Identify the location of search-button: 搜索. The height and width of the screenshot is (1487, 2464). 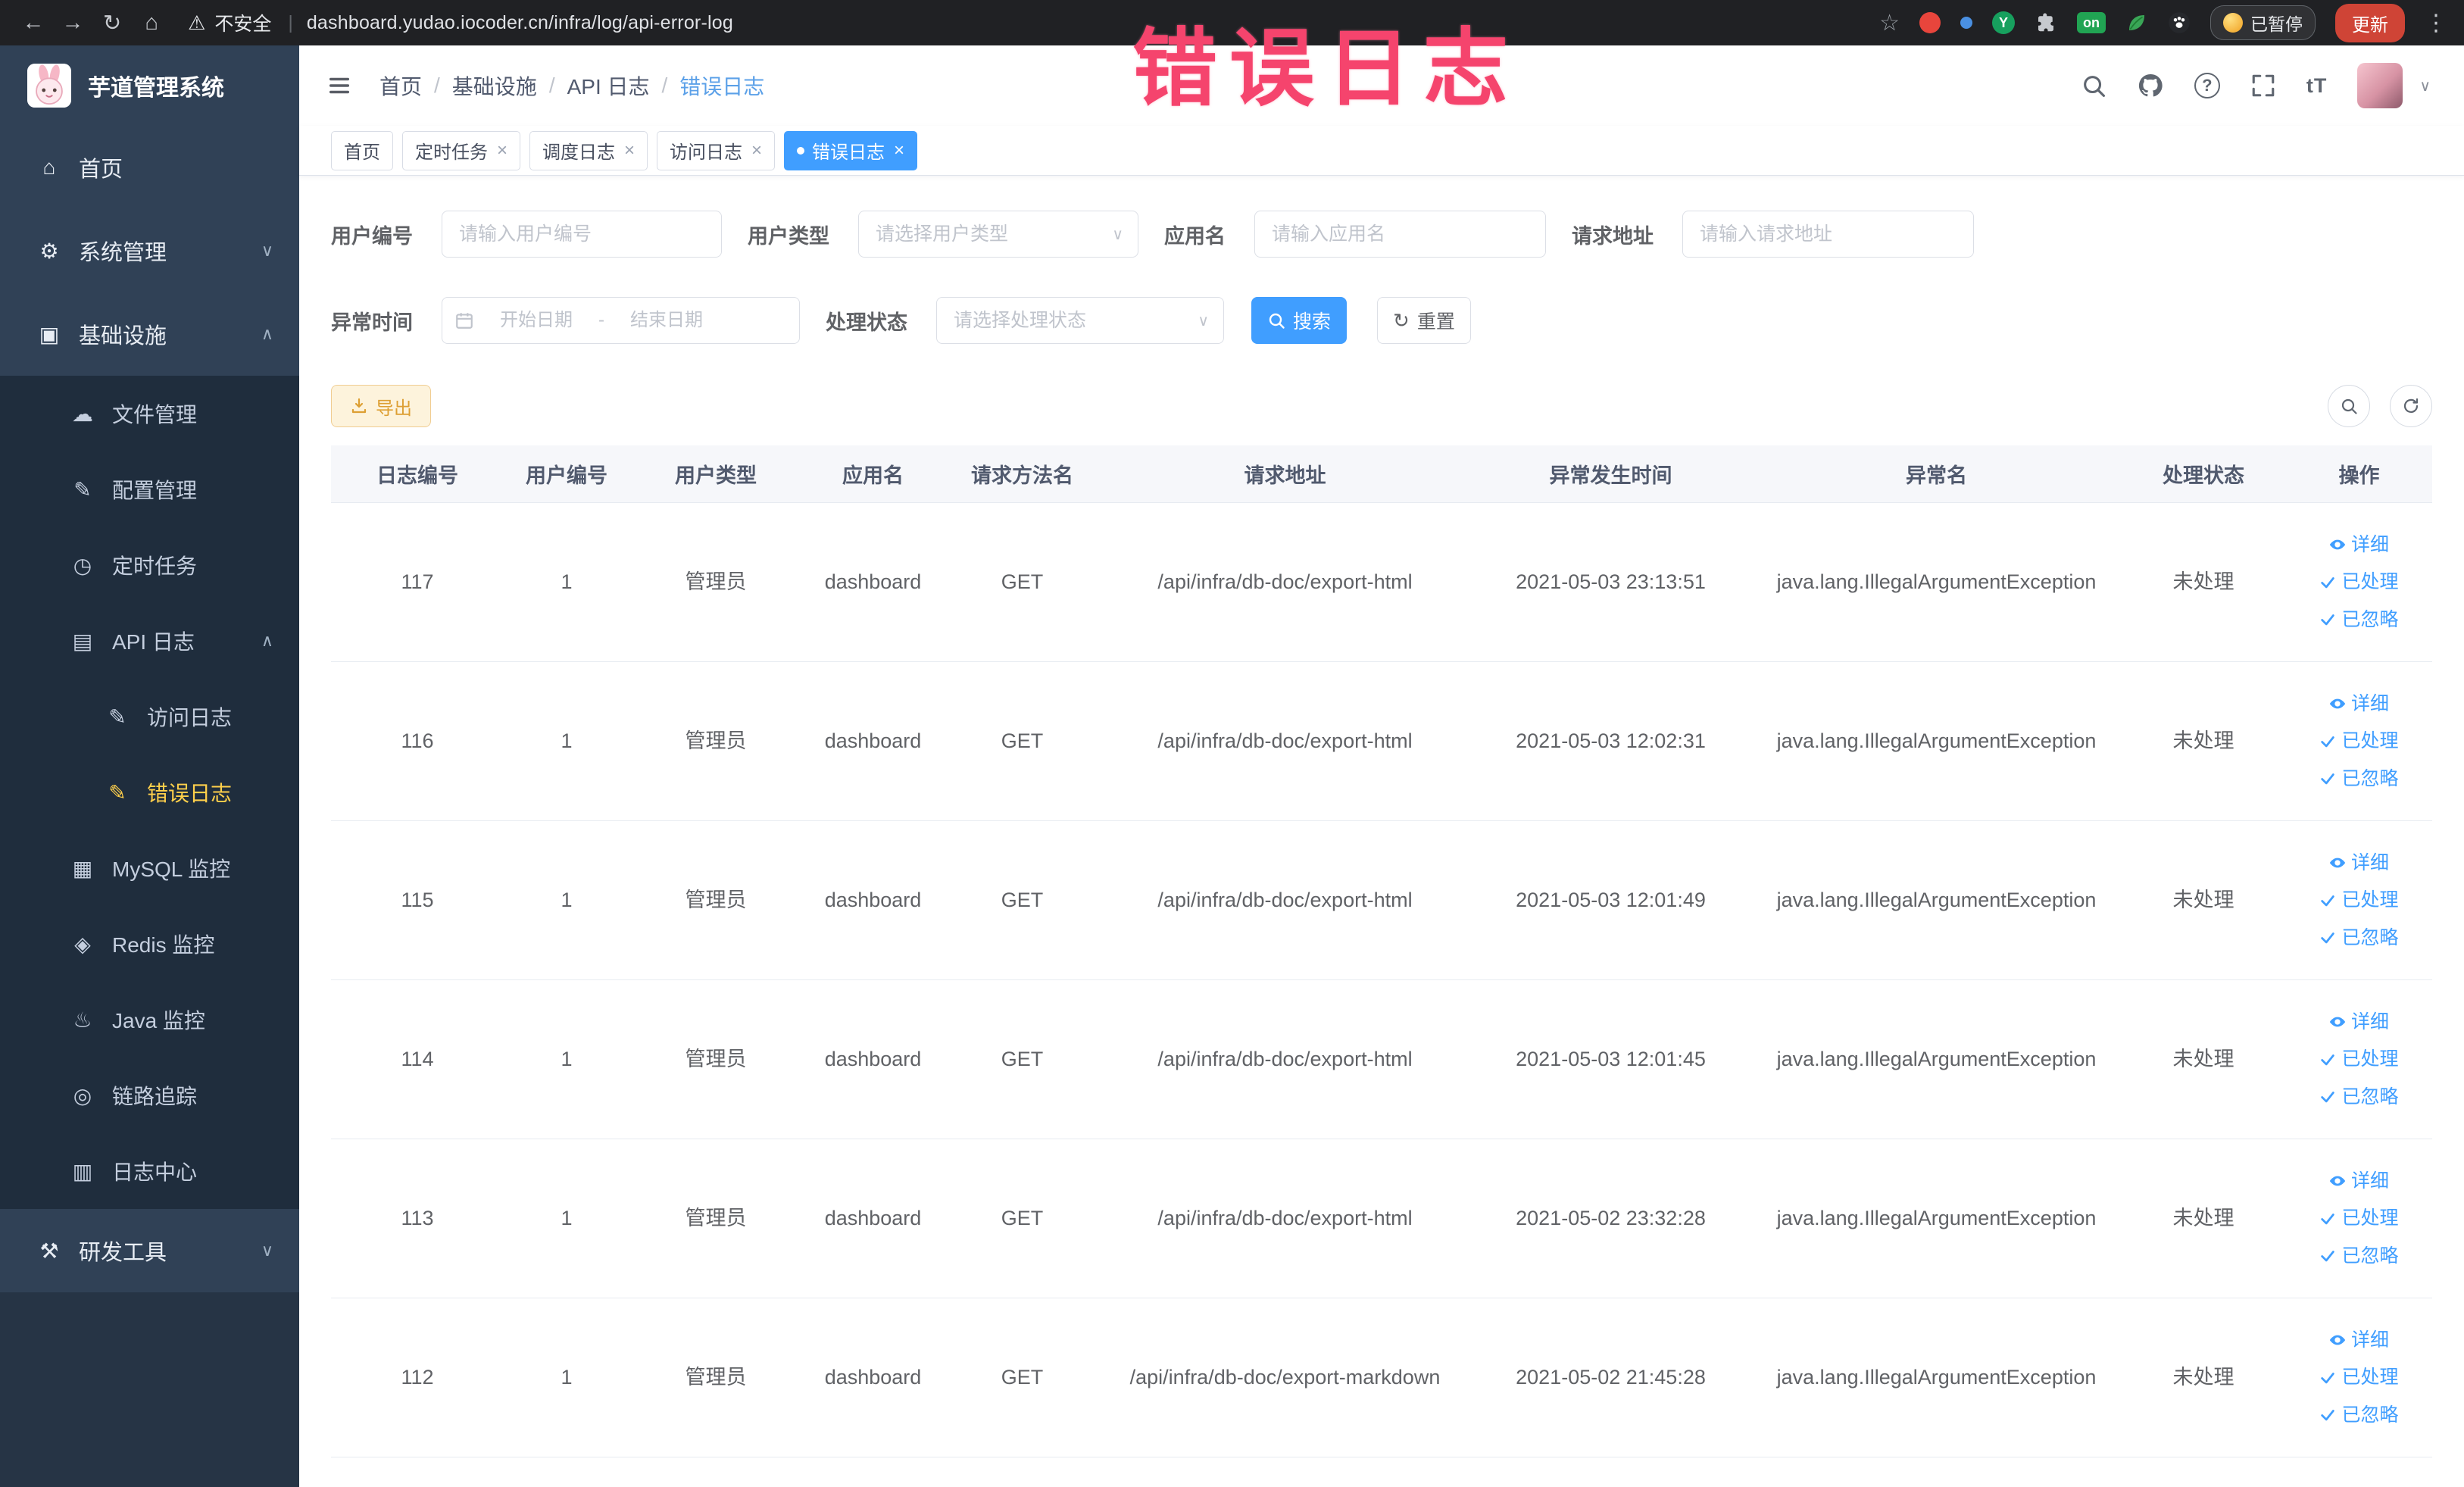
(1299, 320).